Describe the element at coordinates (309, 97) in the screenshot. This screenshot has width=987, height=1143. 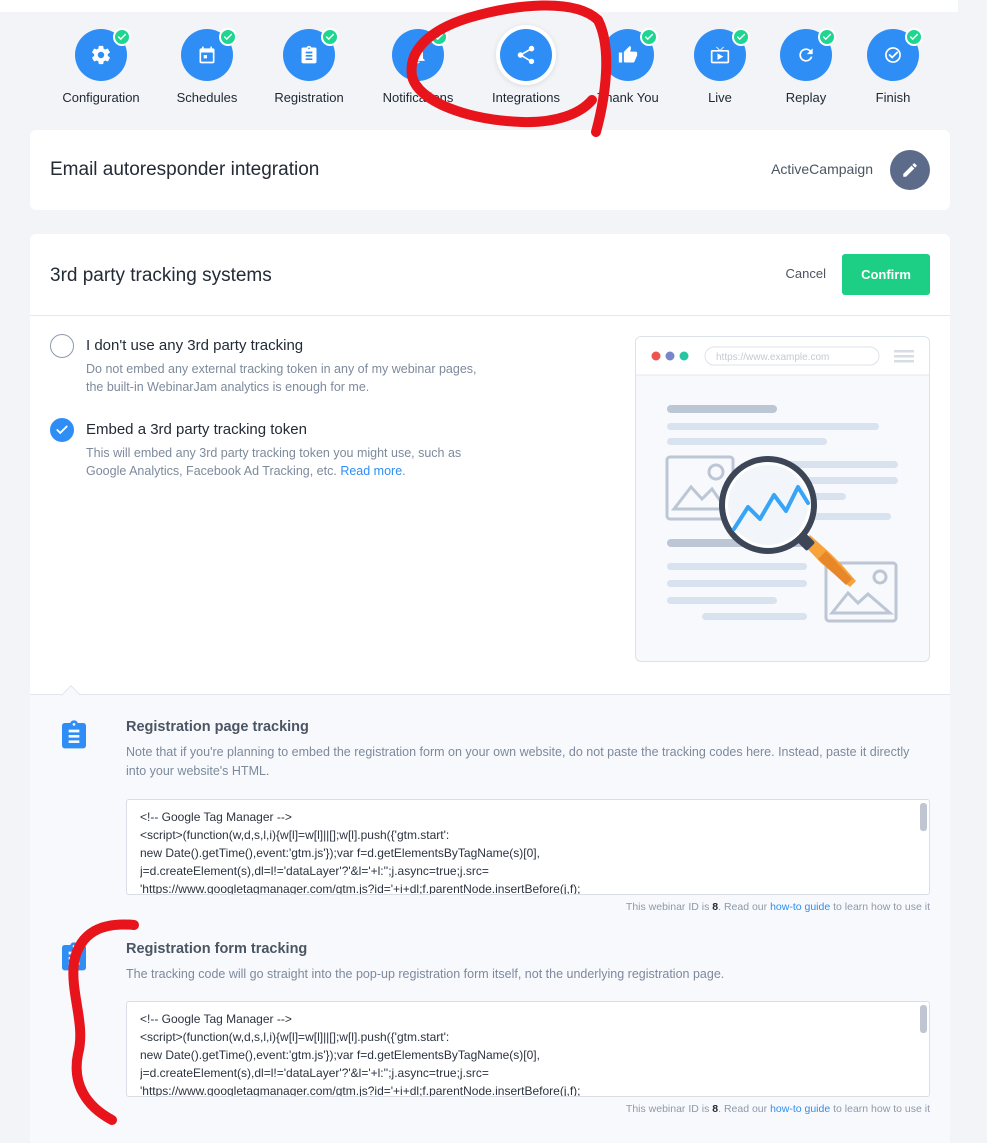
I see `step-label: Registration` at that location.